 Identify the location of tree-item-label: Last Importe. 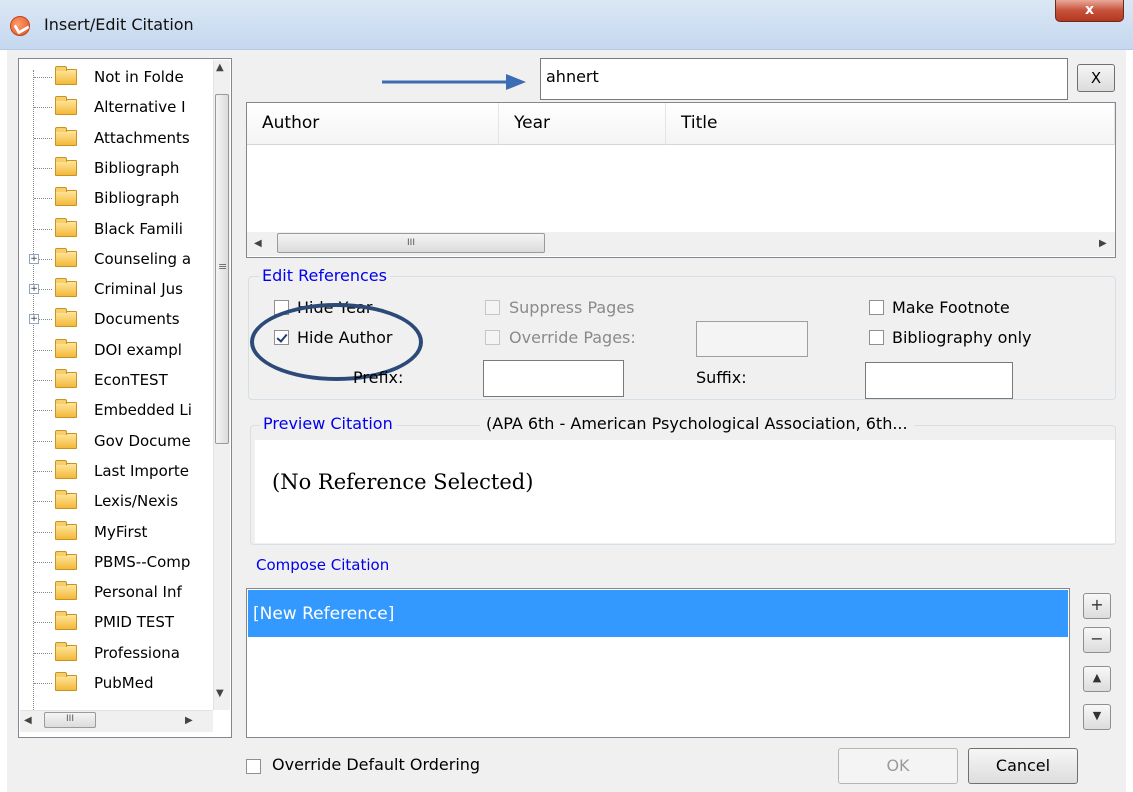
(142, 470).